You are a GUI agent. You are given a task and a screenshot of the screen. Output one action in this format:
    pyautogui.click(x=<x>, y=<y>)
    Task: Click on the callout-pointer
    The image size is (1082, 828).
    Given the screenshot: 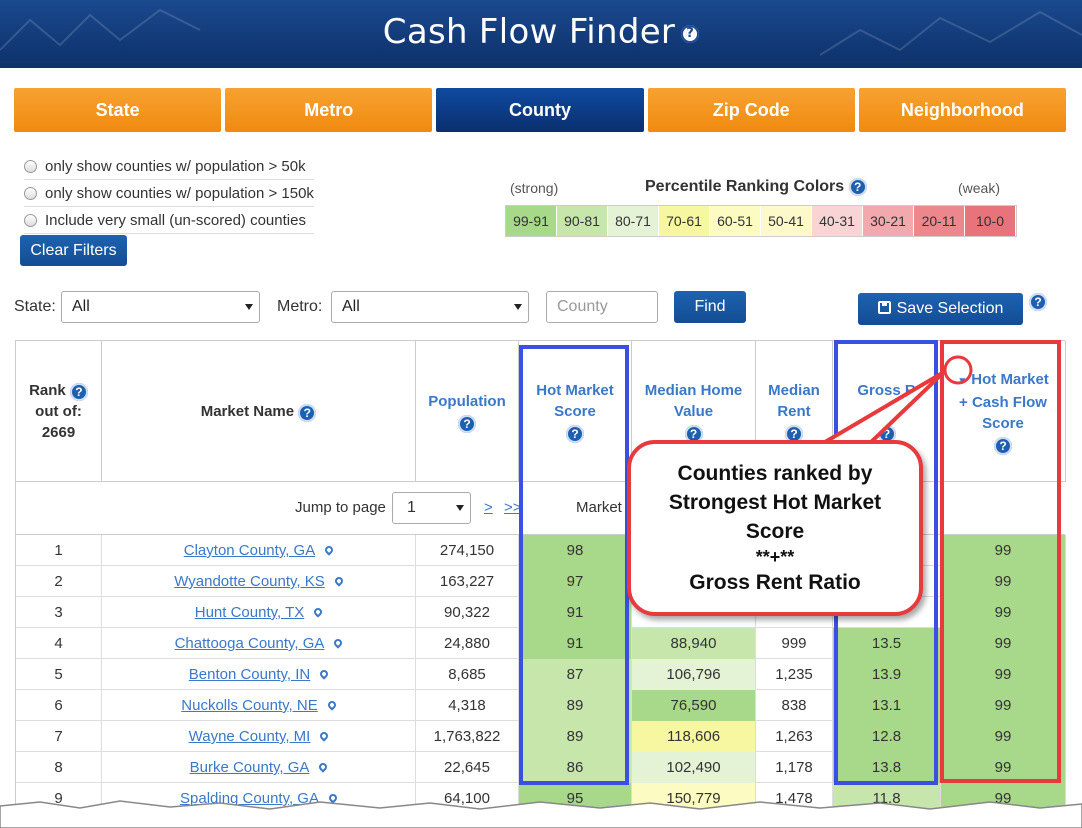 What is the action you would take?
    pyautogui.click(x=895, y=401)
    